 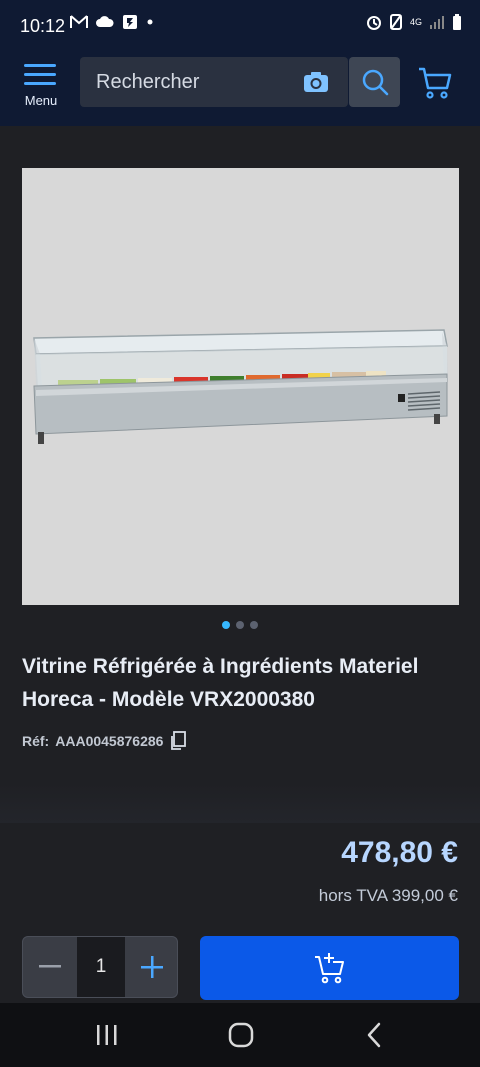 I want to click on dot-icon, so click(x=150, y=22).